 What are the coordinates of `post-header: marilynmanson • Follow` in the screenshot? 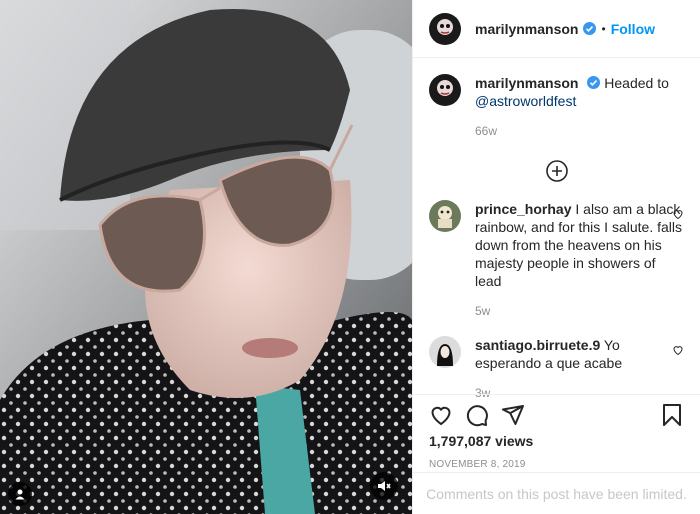 It's located at (556, 29).